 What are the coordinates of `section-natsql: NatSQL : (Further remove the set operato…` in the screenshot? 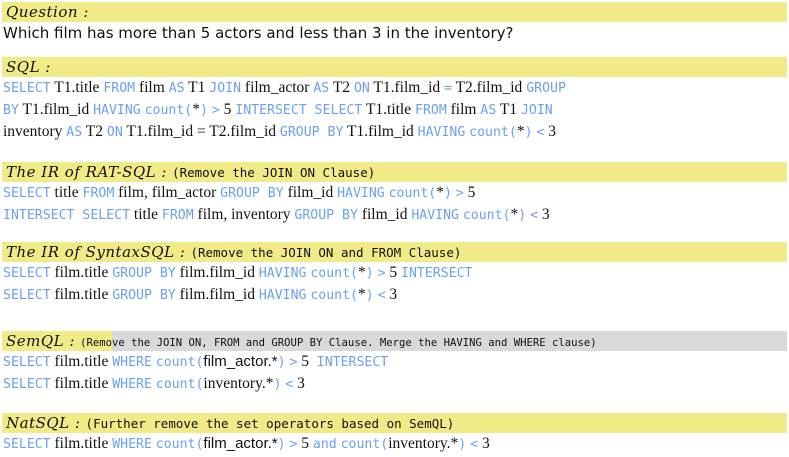 It's located at (394, 434).